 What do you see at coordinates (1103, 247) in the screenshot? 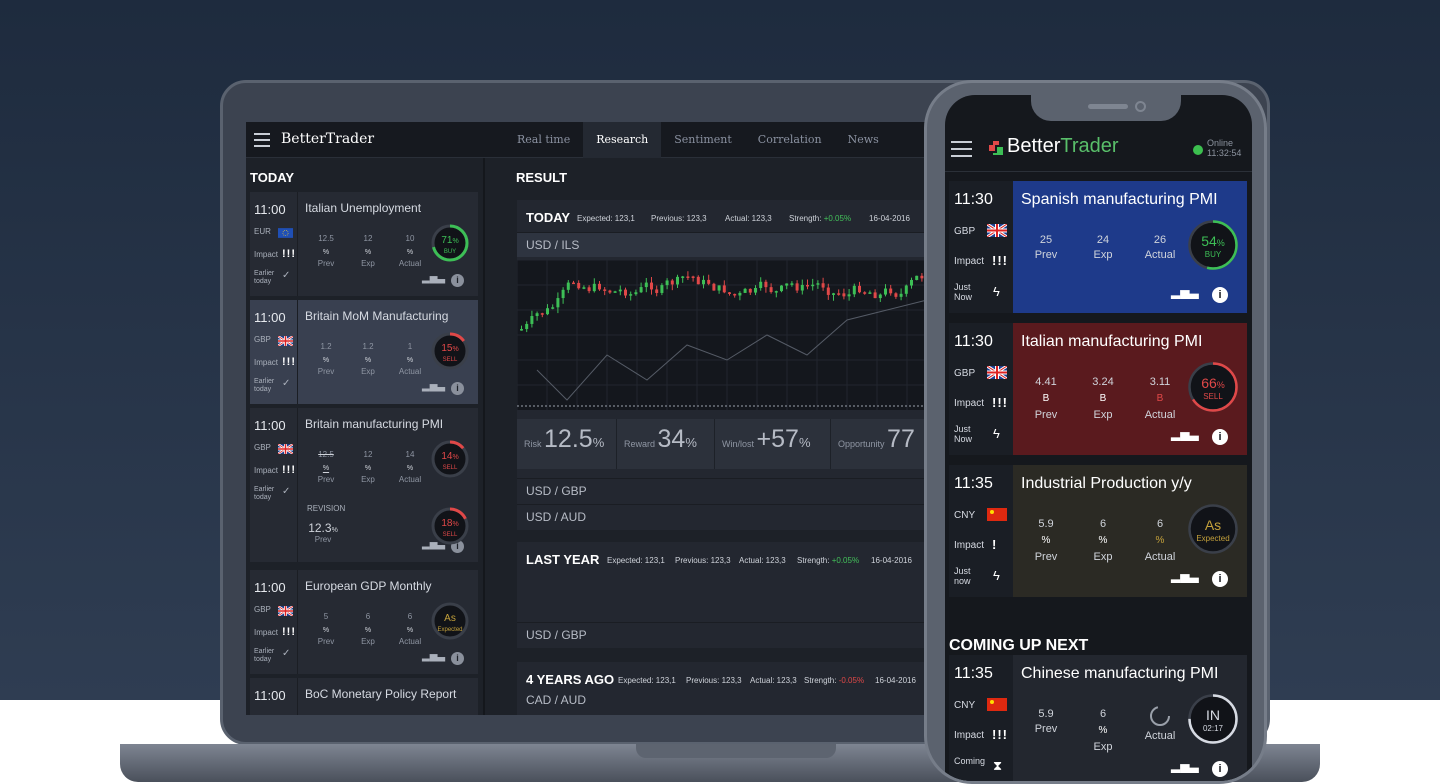
I see `exp-value: 24 Exp` at bounding box center [1103, 247].